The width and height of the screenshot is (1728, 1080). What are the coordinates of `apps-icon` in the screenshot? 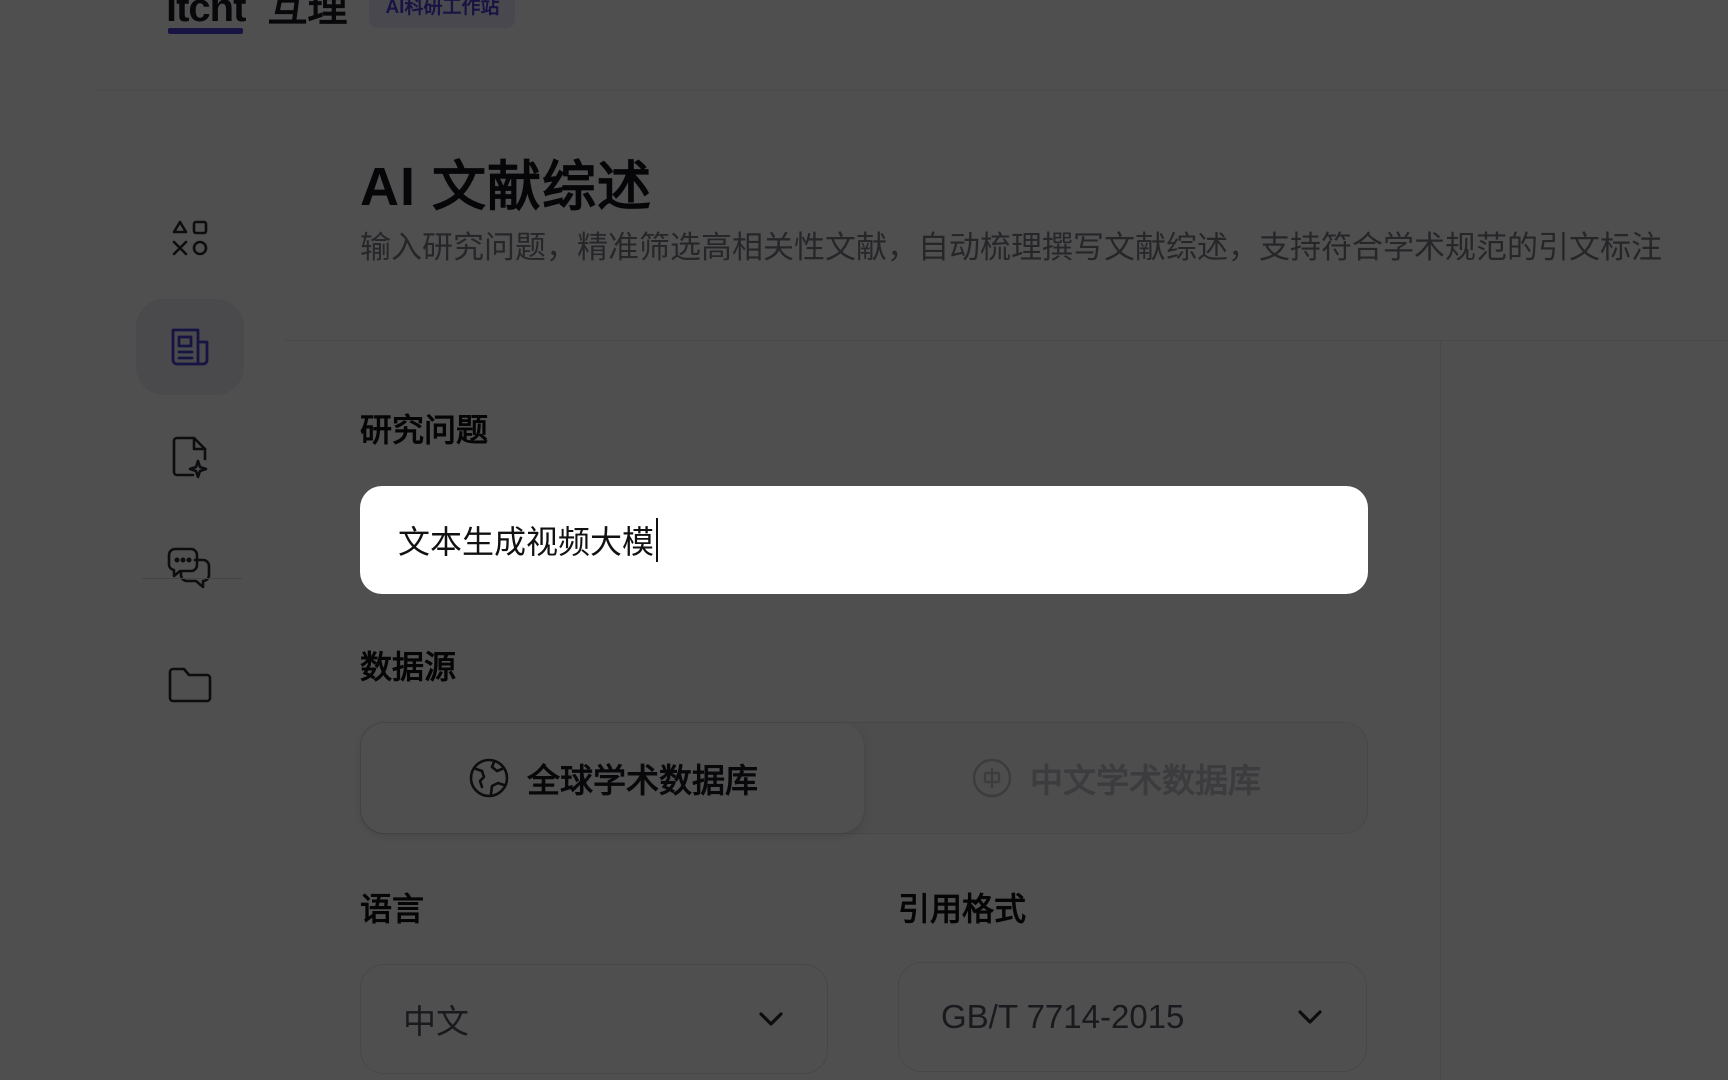 It's located at (190, 238).